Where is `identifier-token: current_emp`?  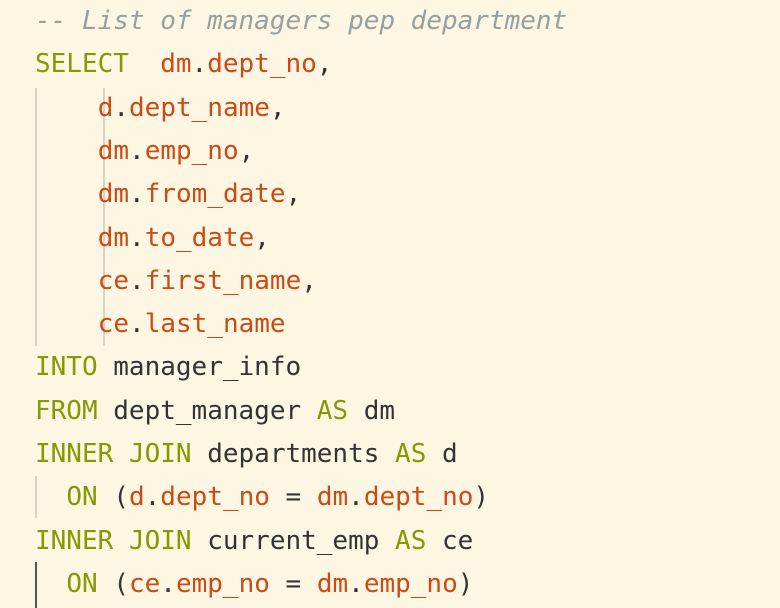 identifier-token: current_emp is located at coordinates (293, 540).